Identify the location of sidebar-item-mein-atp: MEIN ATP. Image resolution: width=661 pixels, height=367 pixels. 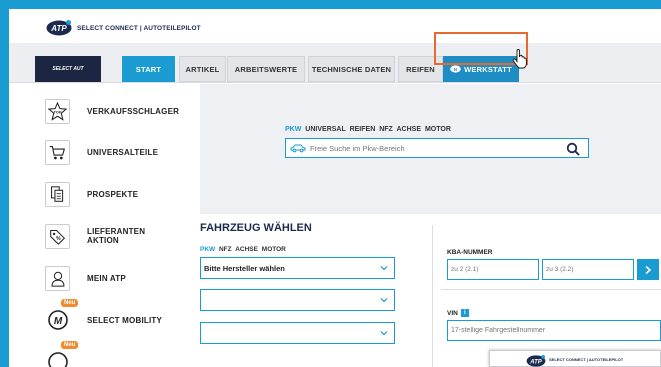
(85, 278).